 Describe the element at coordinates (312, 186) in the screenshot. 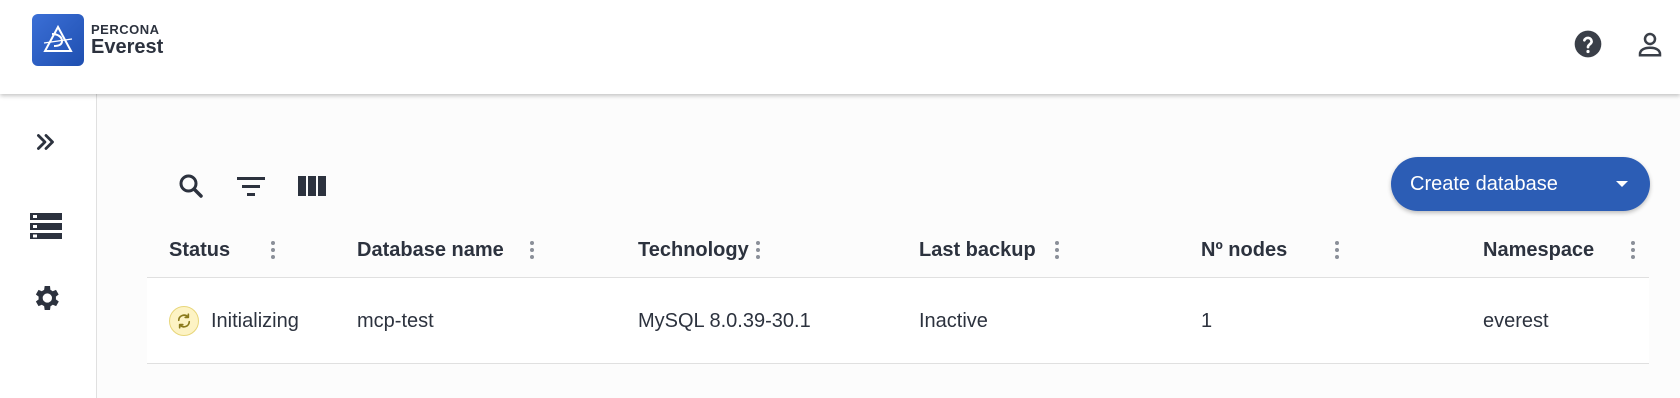

I see `view-columns-icon` at that location.